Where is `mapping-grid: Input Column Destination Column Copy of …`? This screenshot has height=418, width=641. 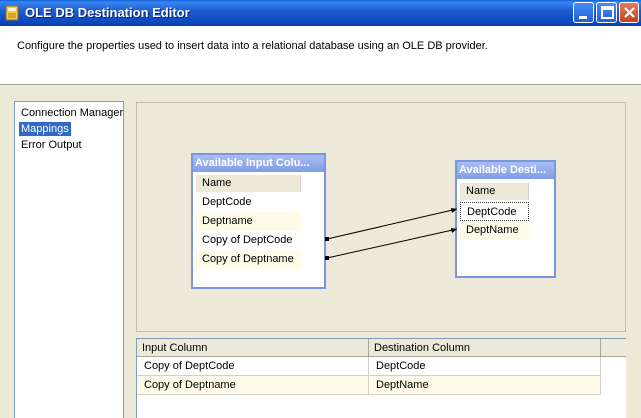 mapping-grid: Input Column Destination Column Copy of … is located at coordinates (381, 378).